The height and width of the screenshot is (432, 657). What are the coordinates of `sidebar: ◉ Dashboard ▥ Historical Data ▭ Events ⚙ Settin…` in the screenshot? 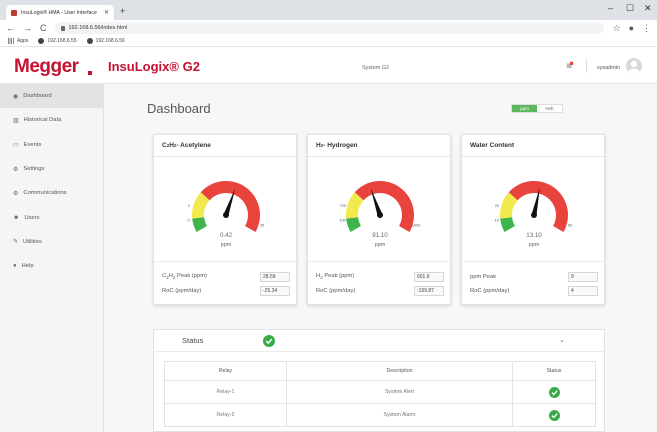 It's located at (52, 258).